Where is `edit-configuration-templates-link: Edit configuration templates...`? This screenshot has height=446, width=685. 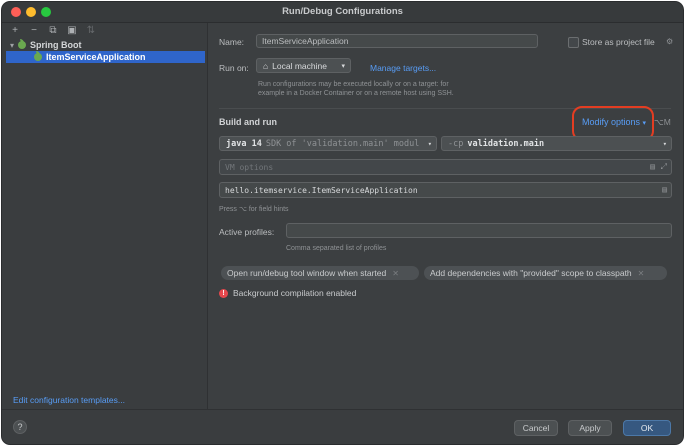 edit-configuration-templates-link: Edit configuration templates... is located at coordinates (69, 400).